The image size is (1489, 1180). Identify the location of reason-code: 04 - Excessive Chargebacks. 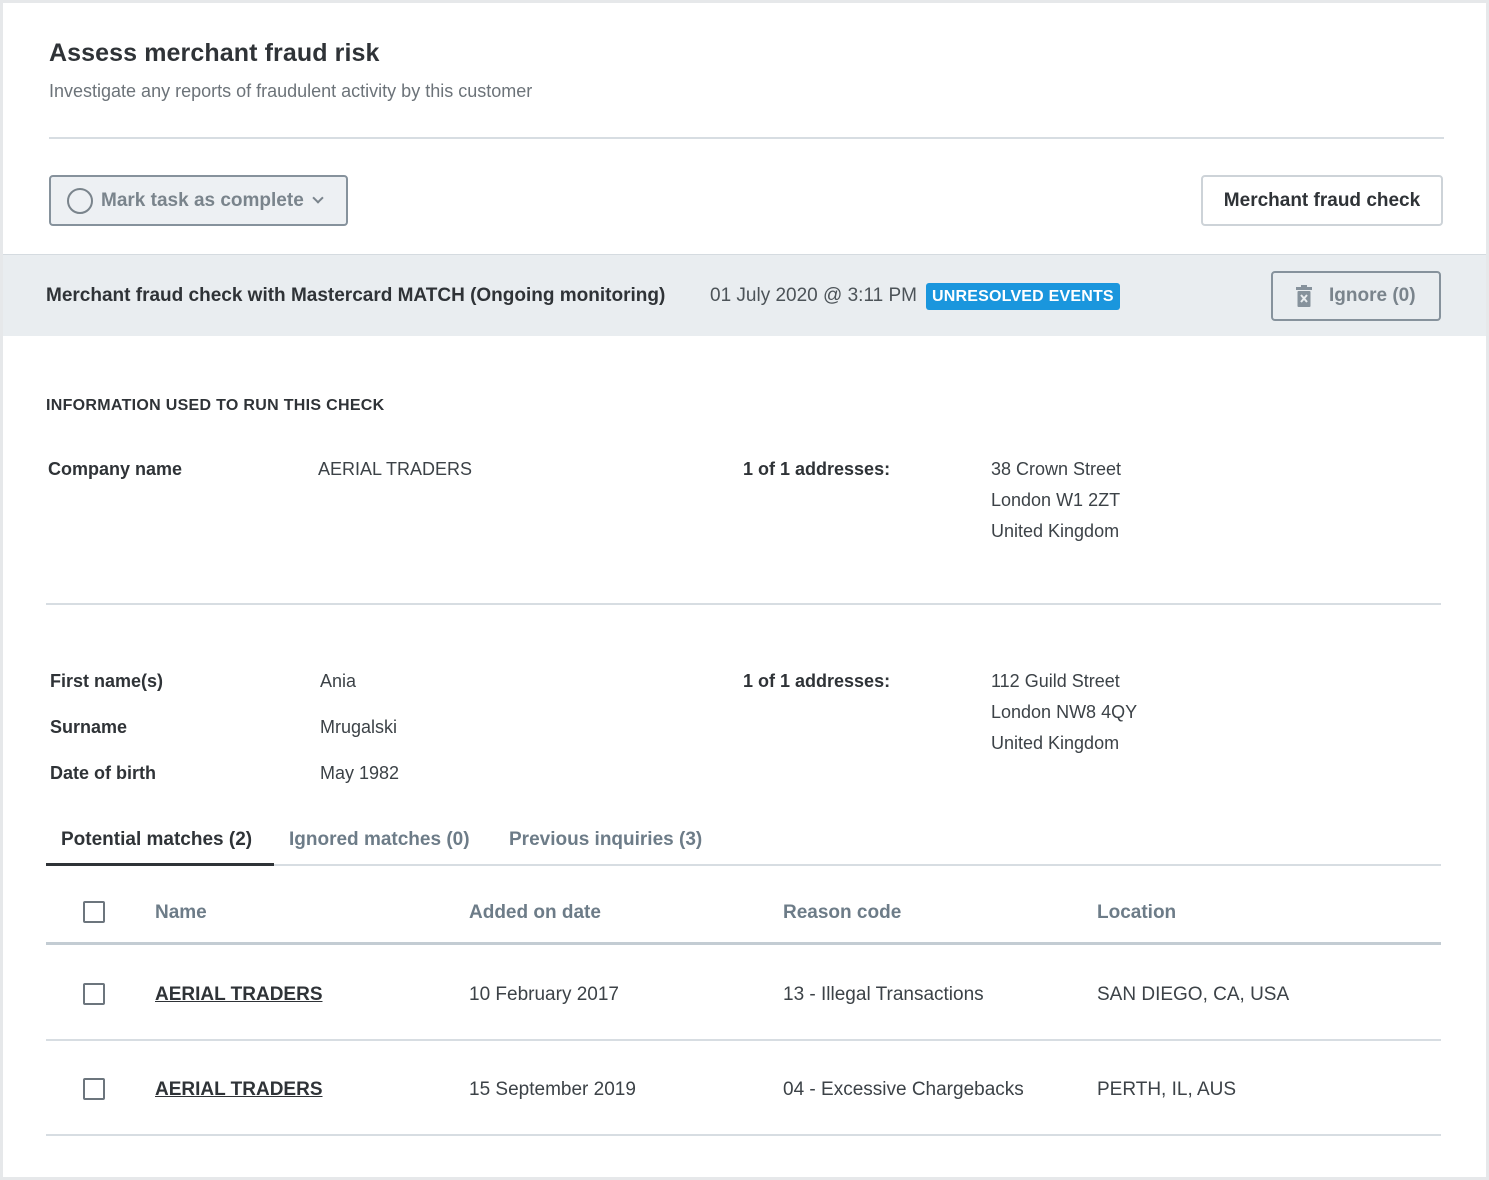
(903, 1089).